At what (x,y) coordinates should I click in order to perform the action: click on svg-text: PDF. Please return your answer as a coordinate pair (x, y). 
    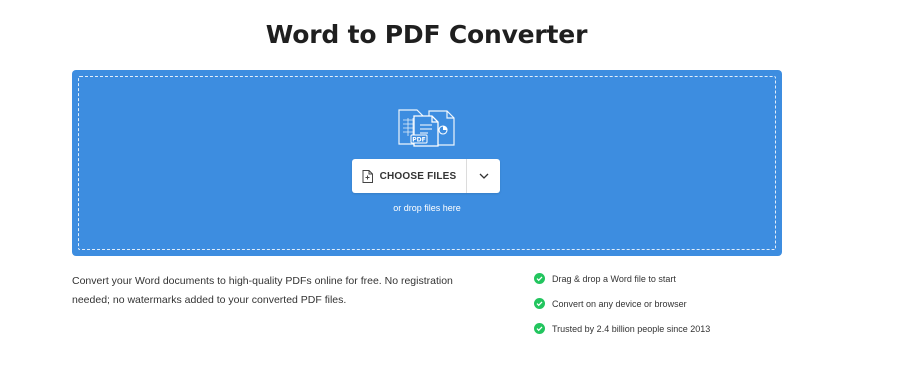
    Looking at the image, I should click on (418, 140).